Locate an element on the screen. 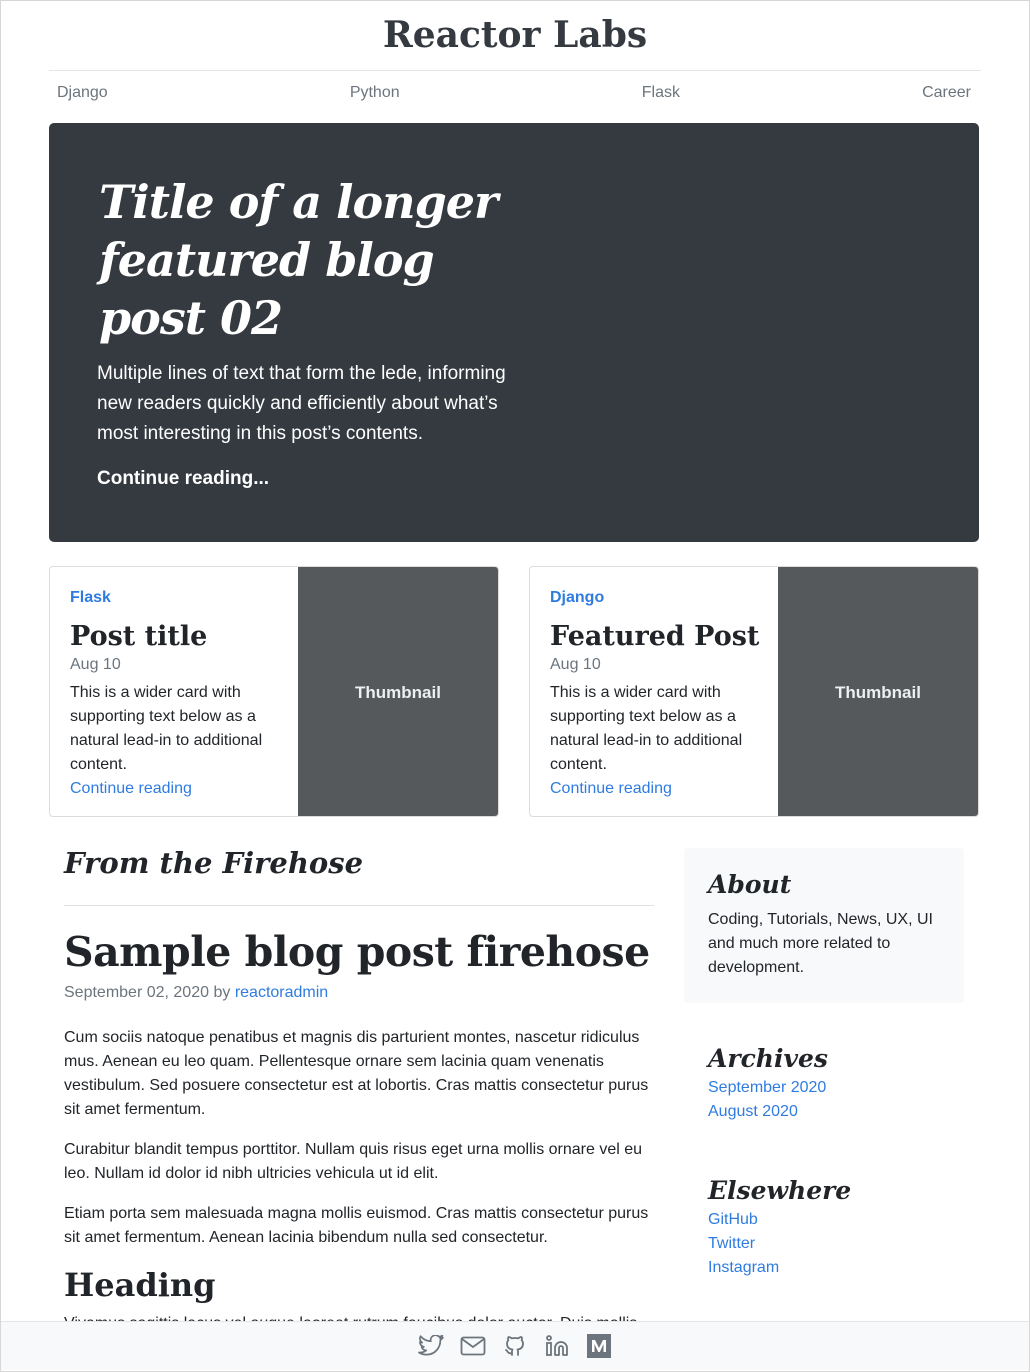  github-icon is located at coordinates (515, 1346).